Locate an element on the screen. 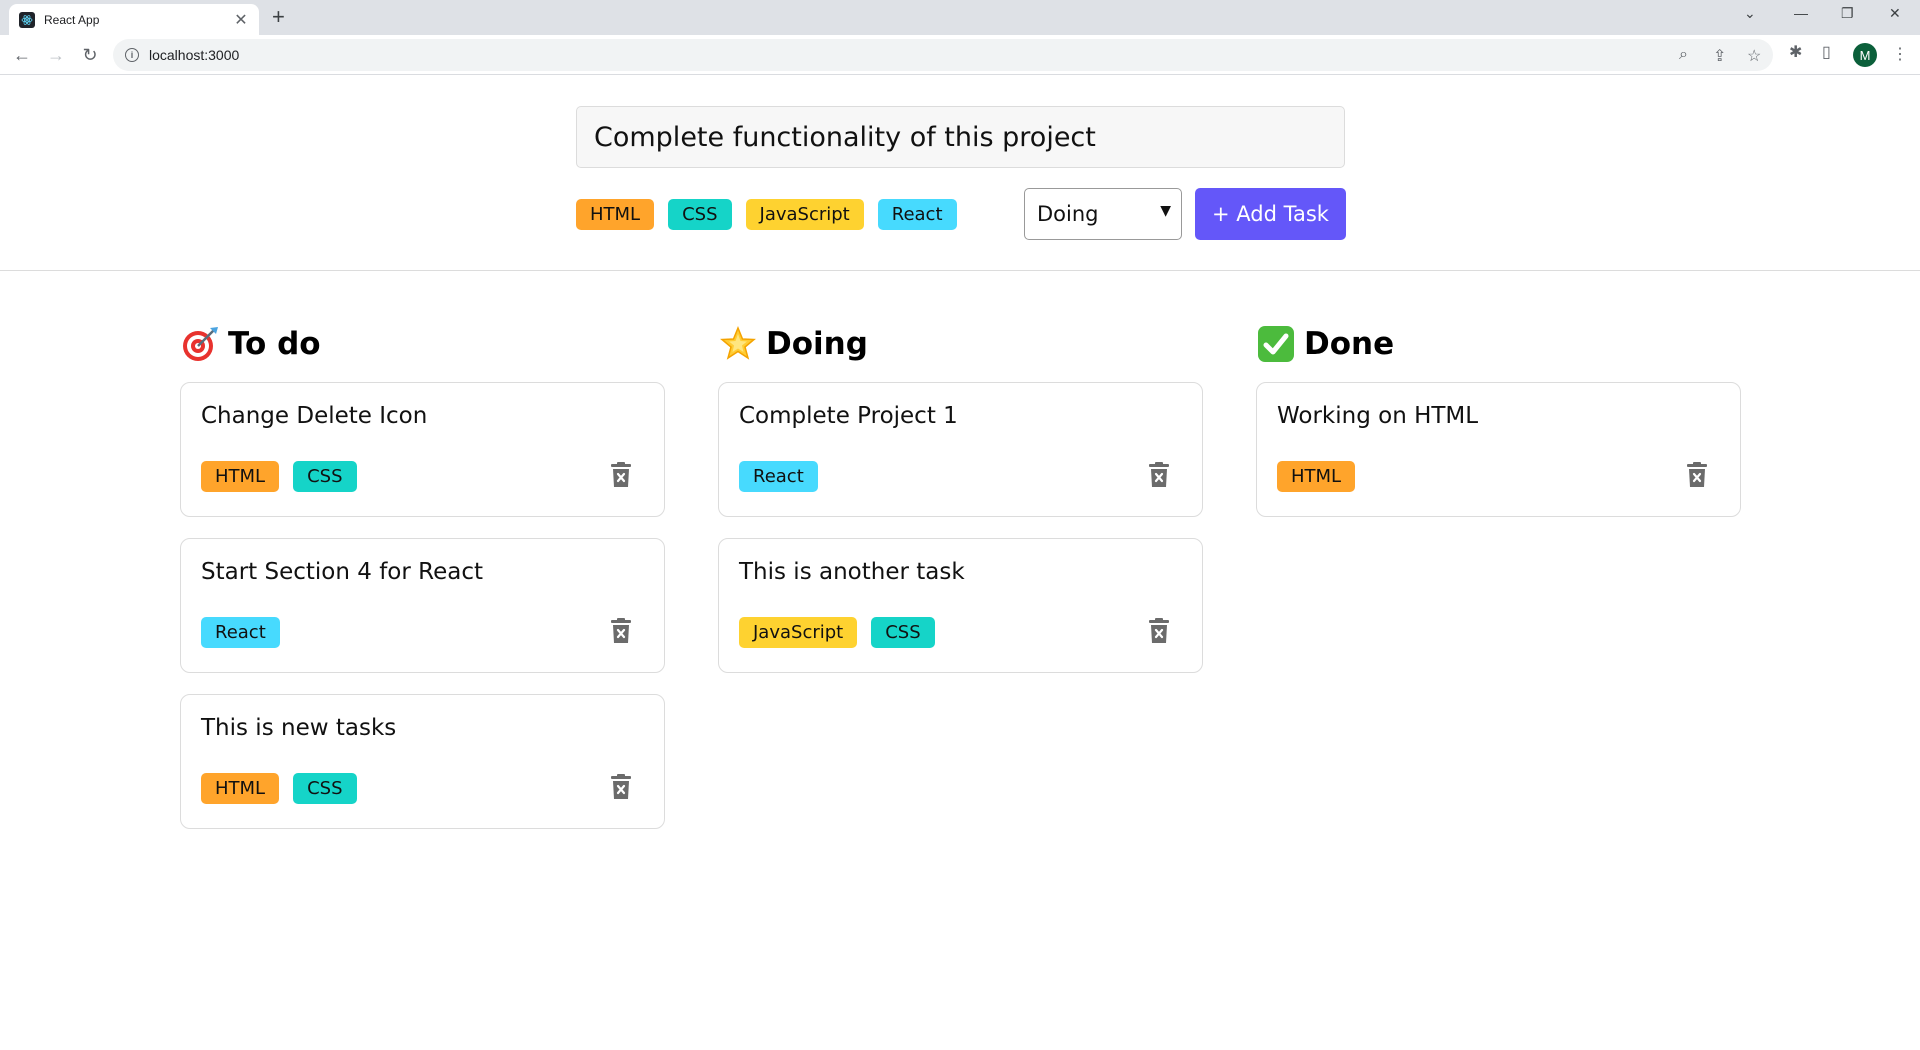 The width and height of the screenshot is (1920, 1050). site-info-icon: i is located at coordinates (132, 55).